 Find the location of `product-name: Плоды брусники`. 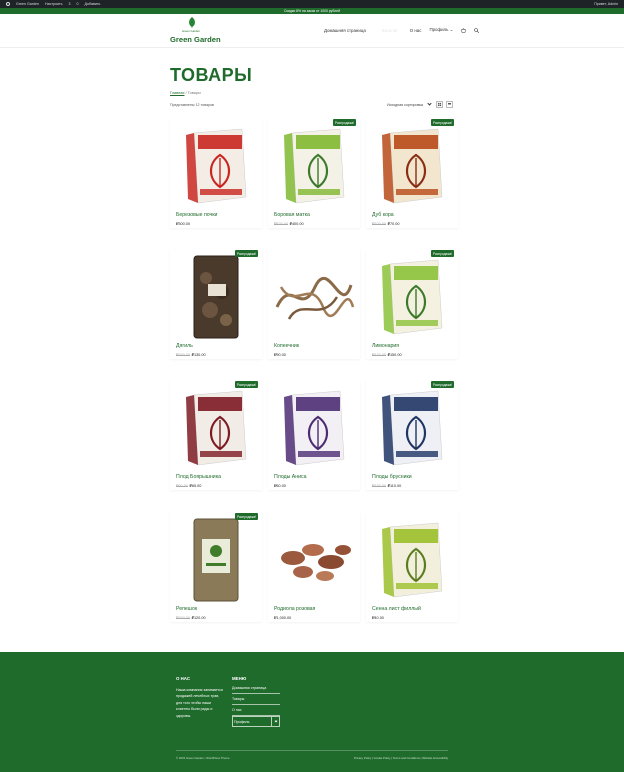

product-name: Плоды брусники is located at coordinates (392, 477).